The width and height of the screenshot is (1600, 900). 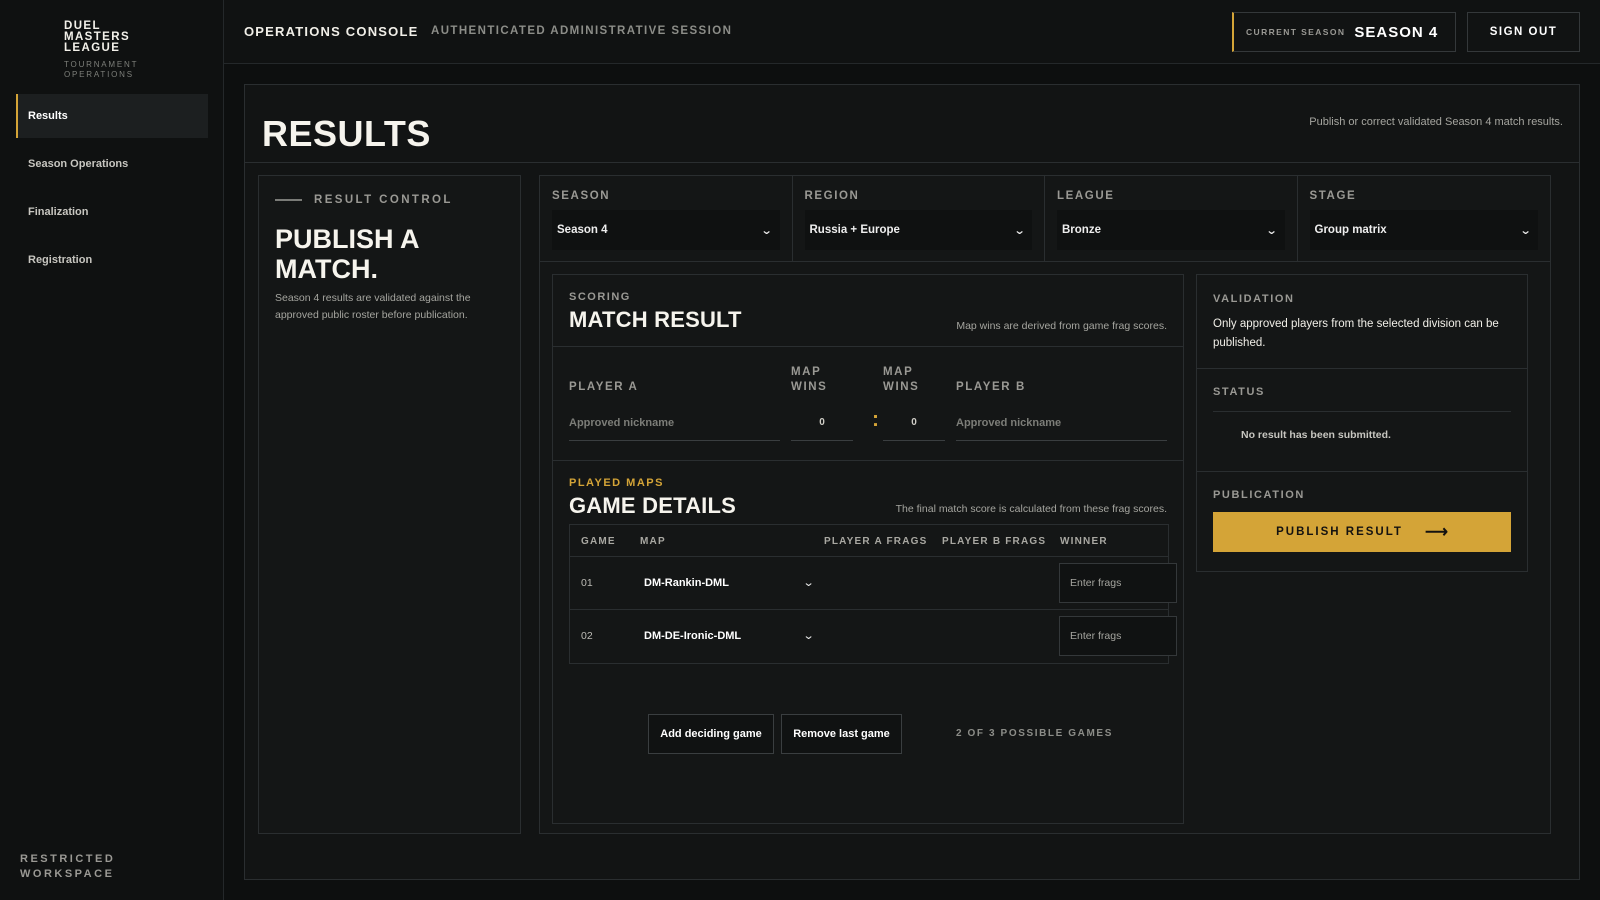 I want to click on status-text: No result has been submitted., so click(x=1316, y=435).